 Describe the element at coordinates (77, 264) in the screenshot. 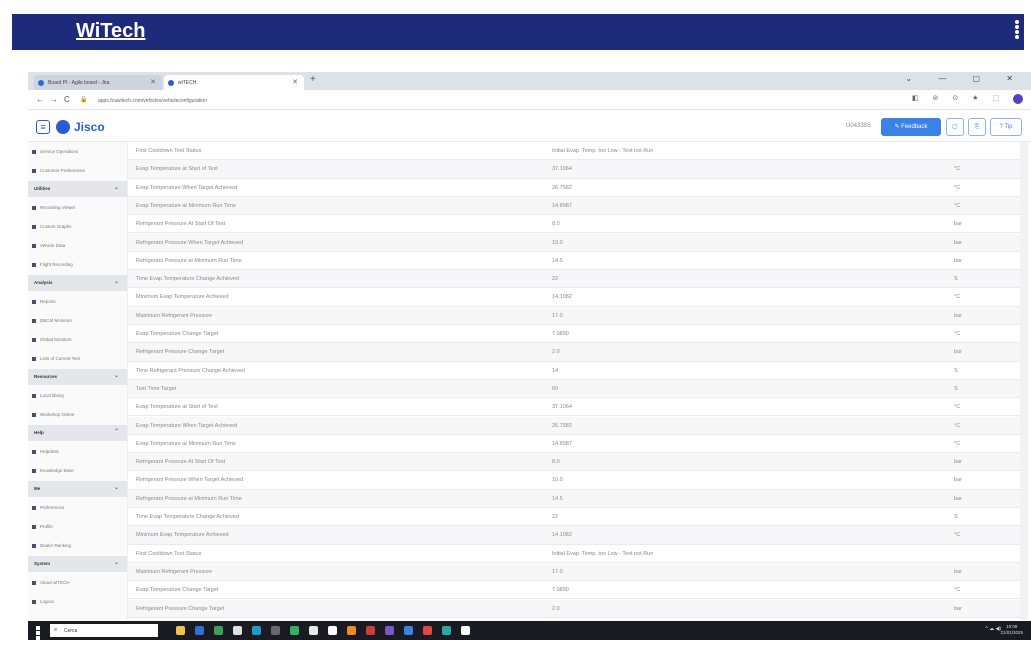

I see `sidebar-item: Flight Recording` at that location.